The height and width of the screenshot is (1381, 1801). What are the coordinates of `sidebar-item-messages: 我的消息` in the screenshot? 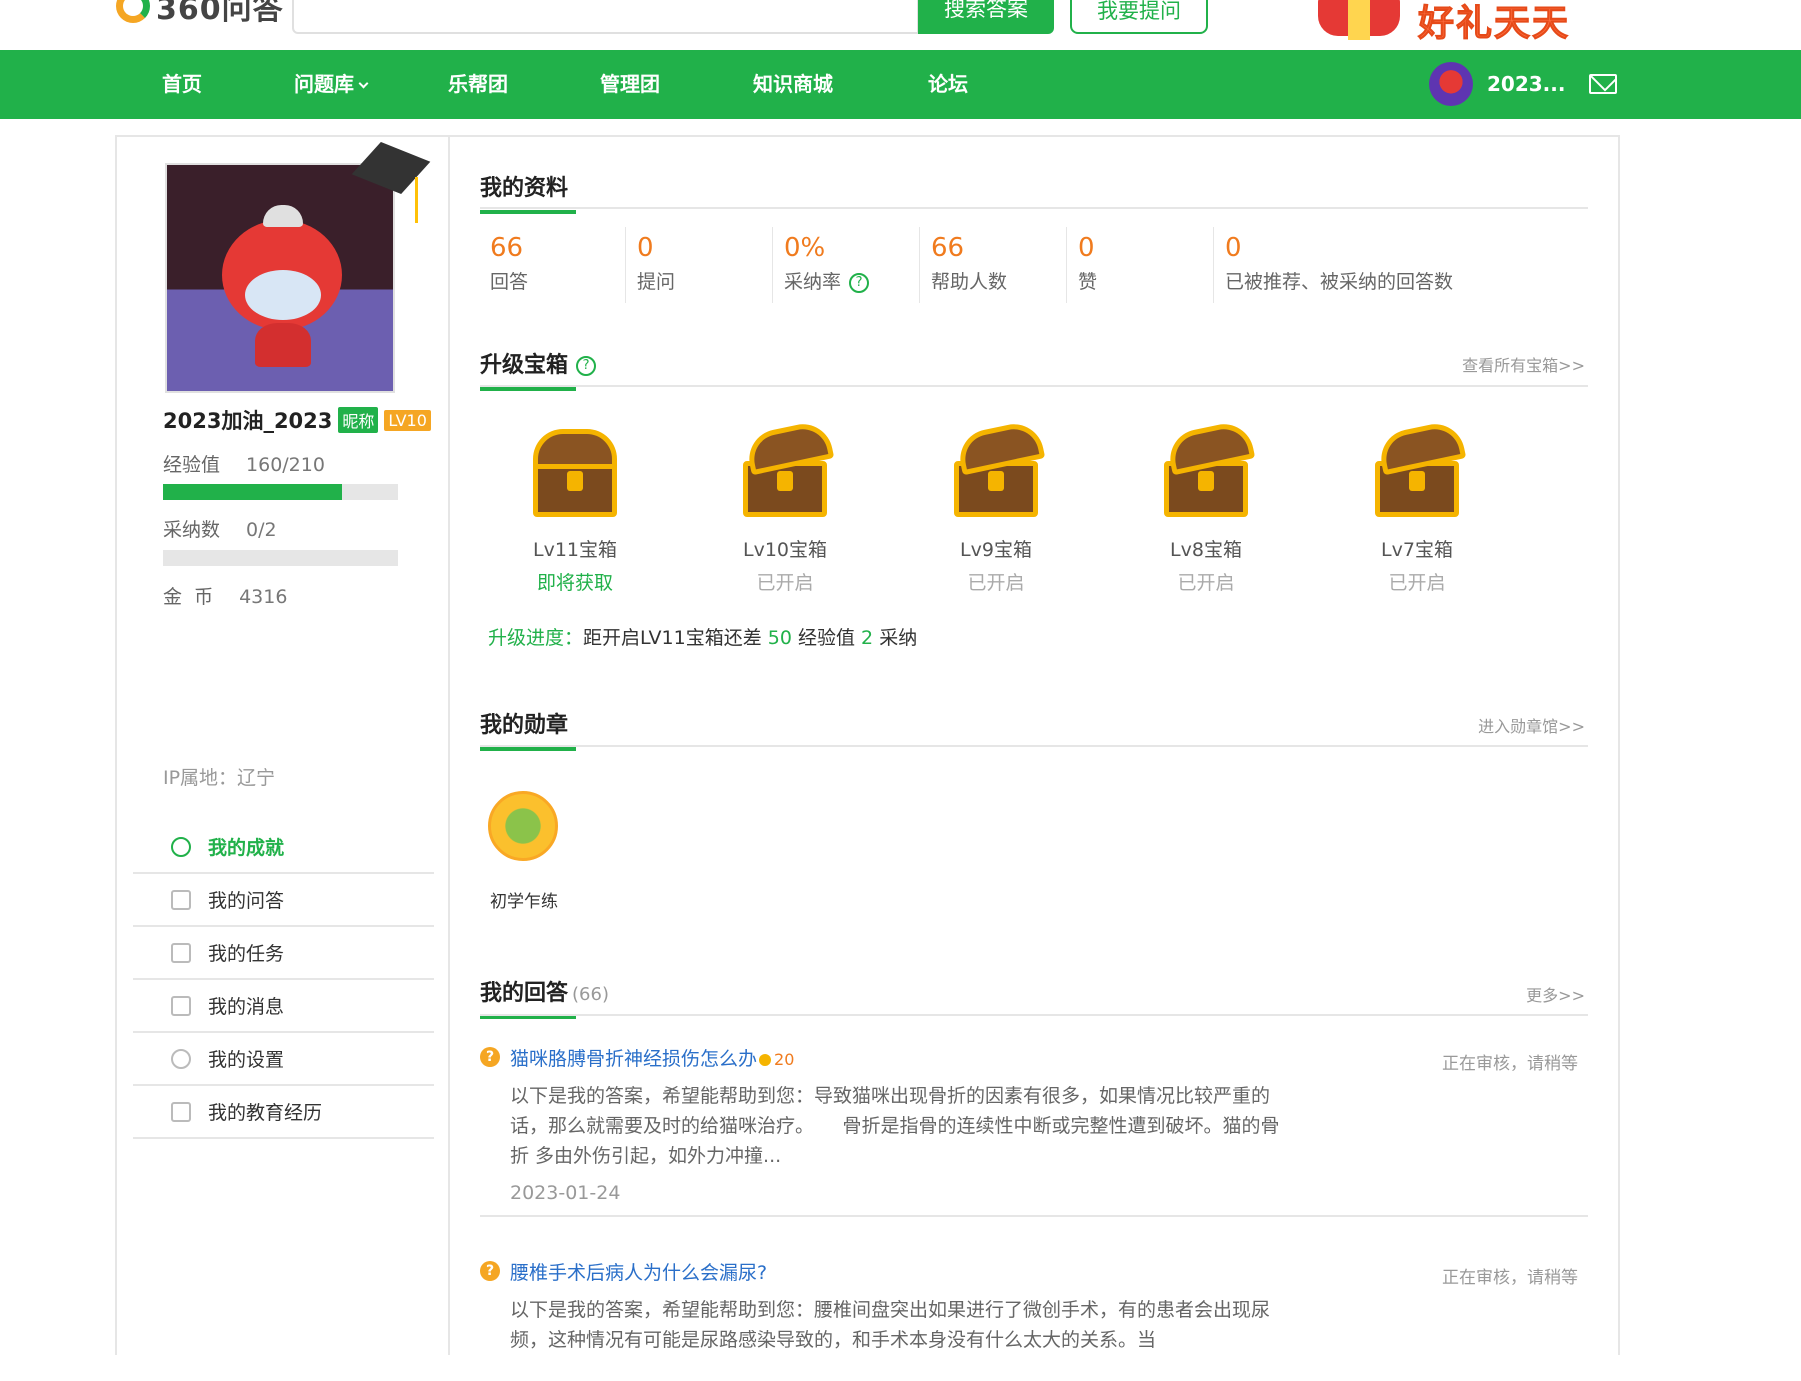 It's located at (283, 1006).